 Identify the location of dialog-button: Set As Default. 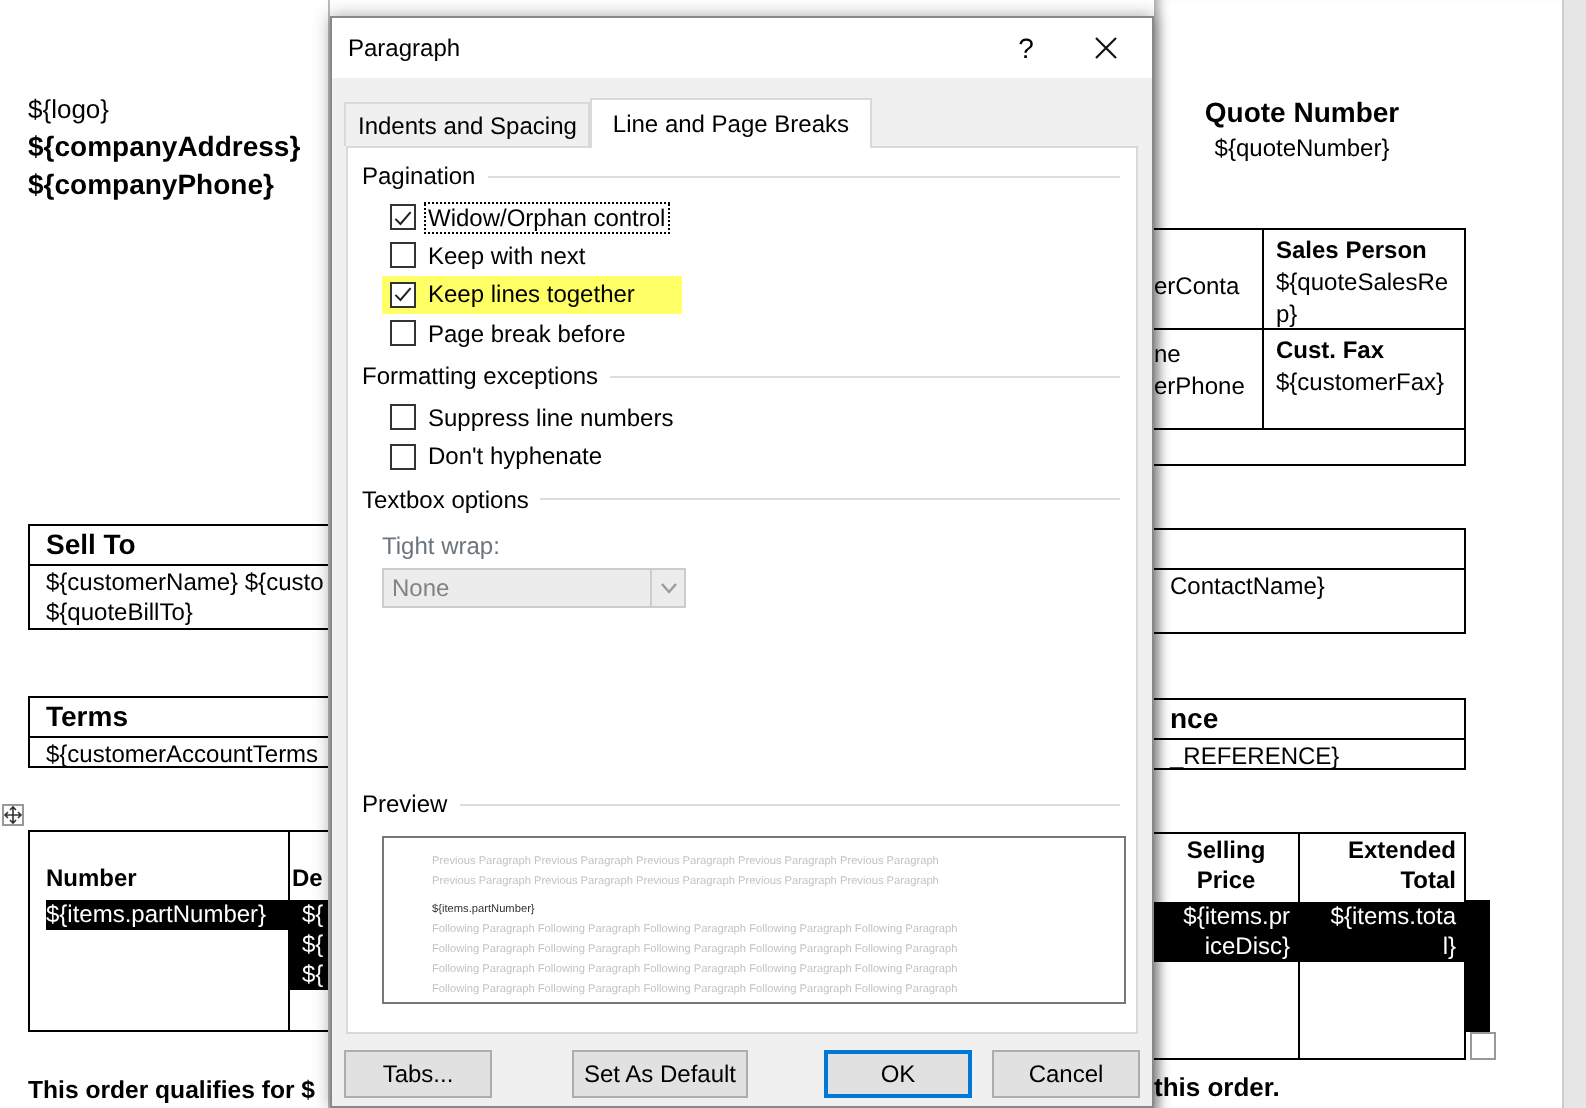
(660, 1074).